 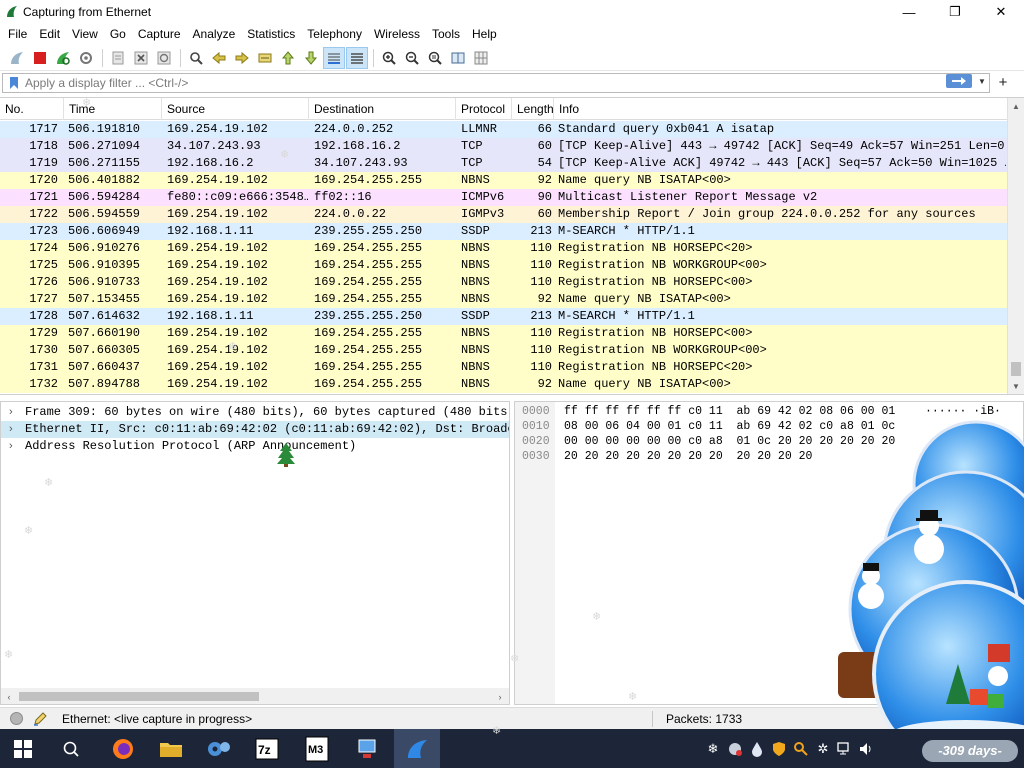 I want to click on taskbar-file-explorer, so click(x=171, y=748).